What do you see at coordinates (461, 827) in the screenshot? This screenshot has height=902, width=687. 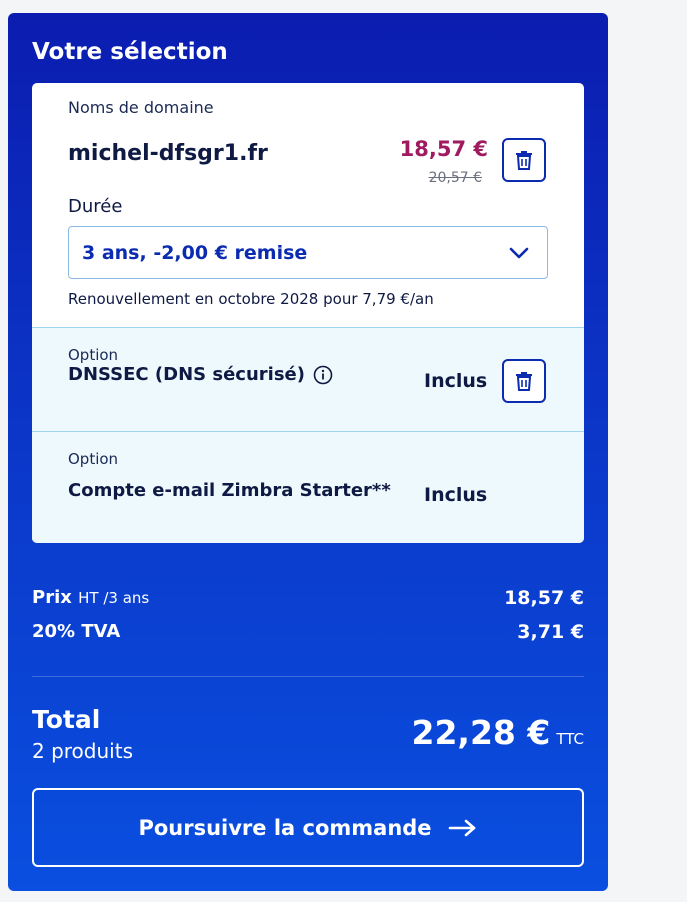 I see `arrow-right-icon` at bounding box center [461, 827].